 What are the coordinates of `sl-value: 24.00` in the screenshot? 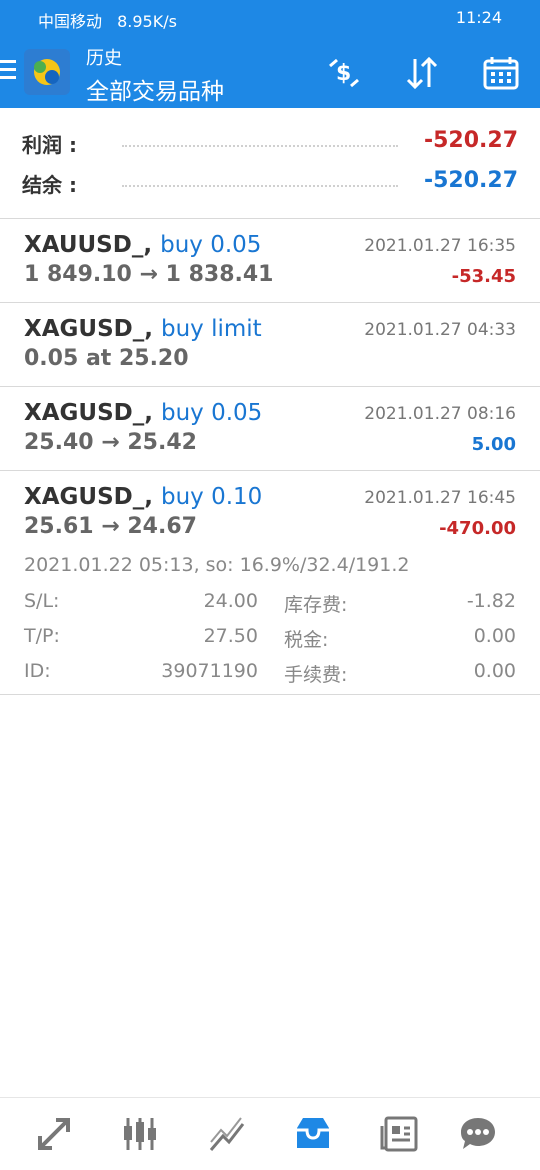 It's located at (230, 601).